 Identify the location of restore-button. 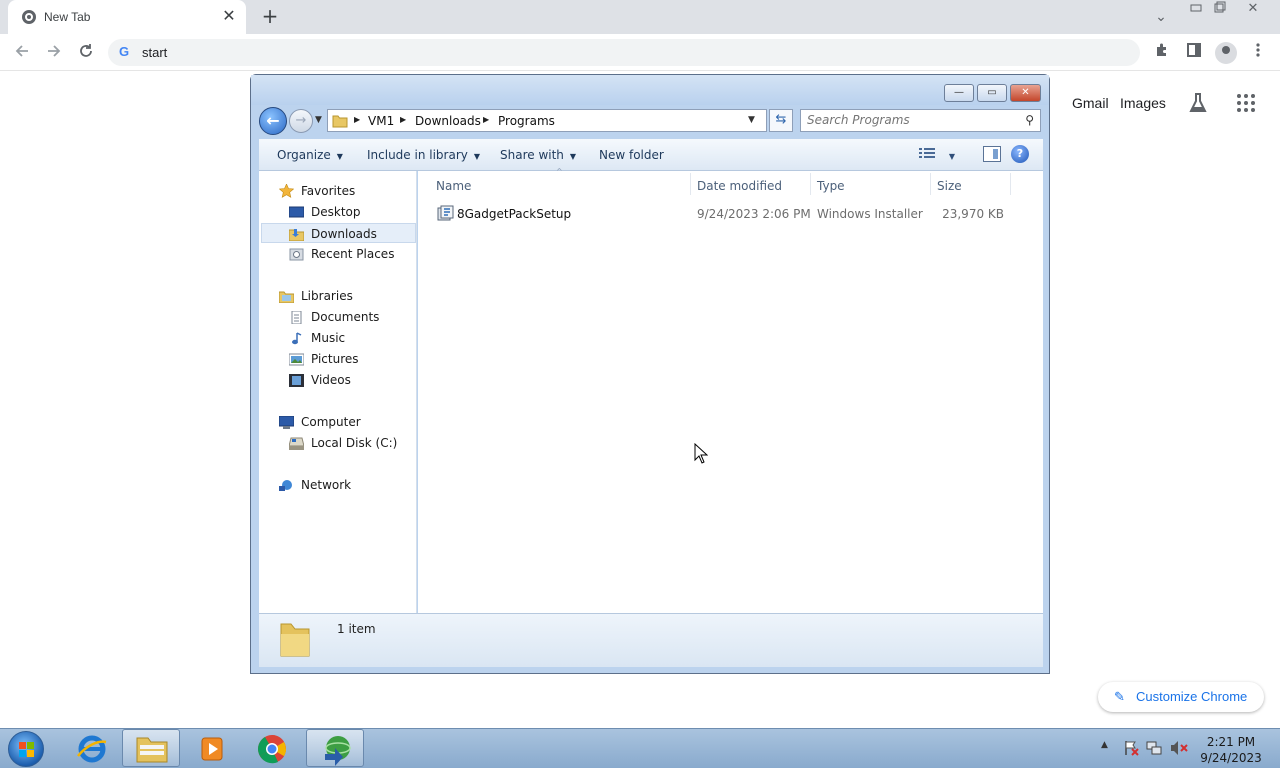
(1220, 10).